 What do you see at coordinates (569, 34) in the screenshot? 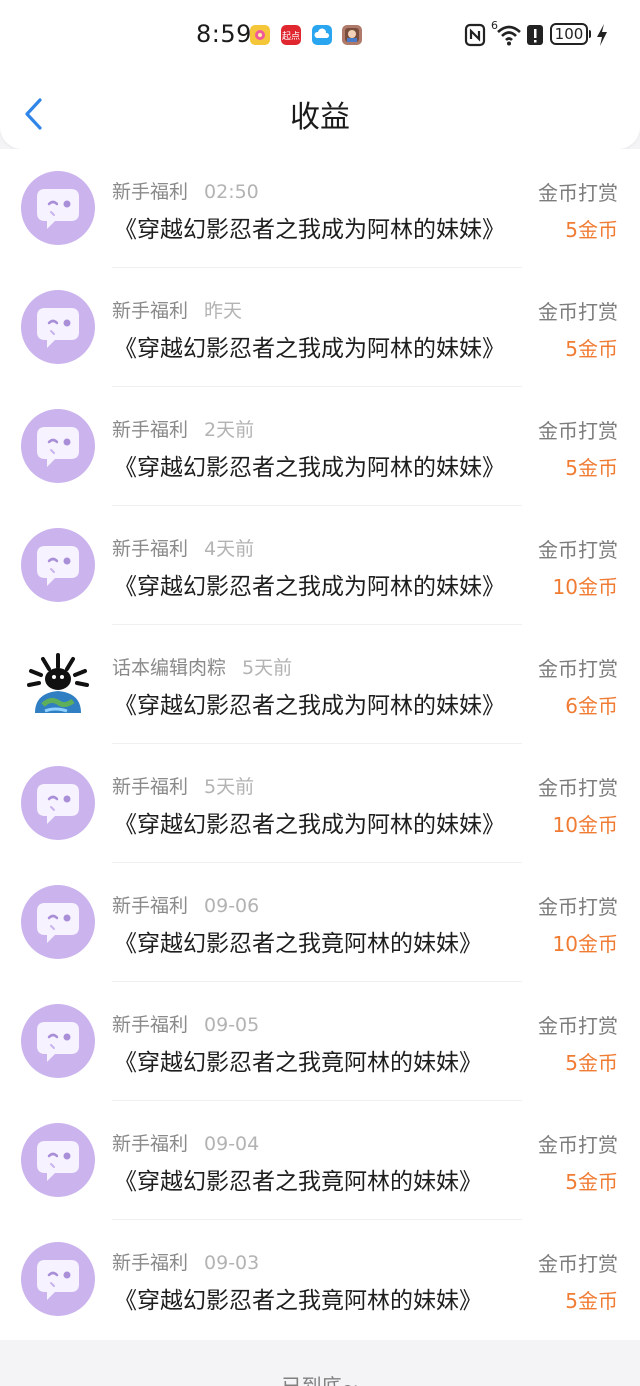
I see `battery-indicator: 100` at bounding box center [569, 34].